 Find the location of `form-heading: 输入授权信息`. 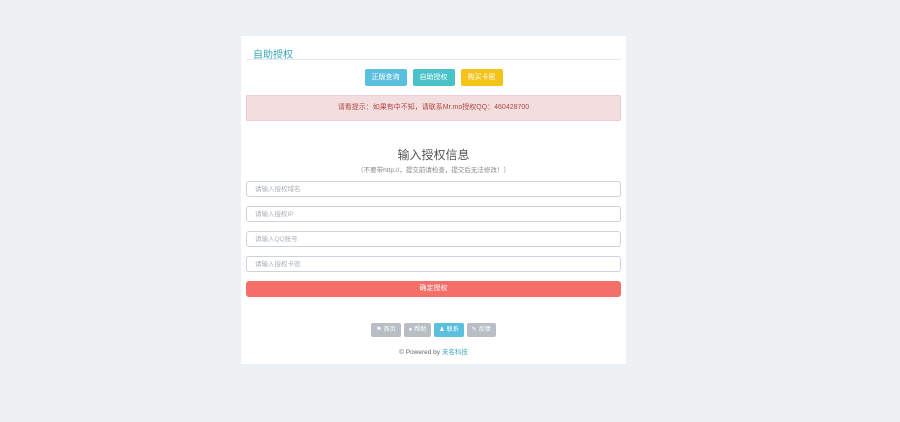

form-heading: 输入授权信息 is located at coordinates (433, 155).